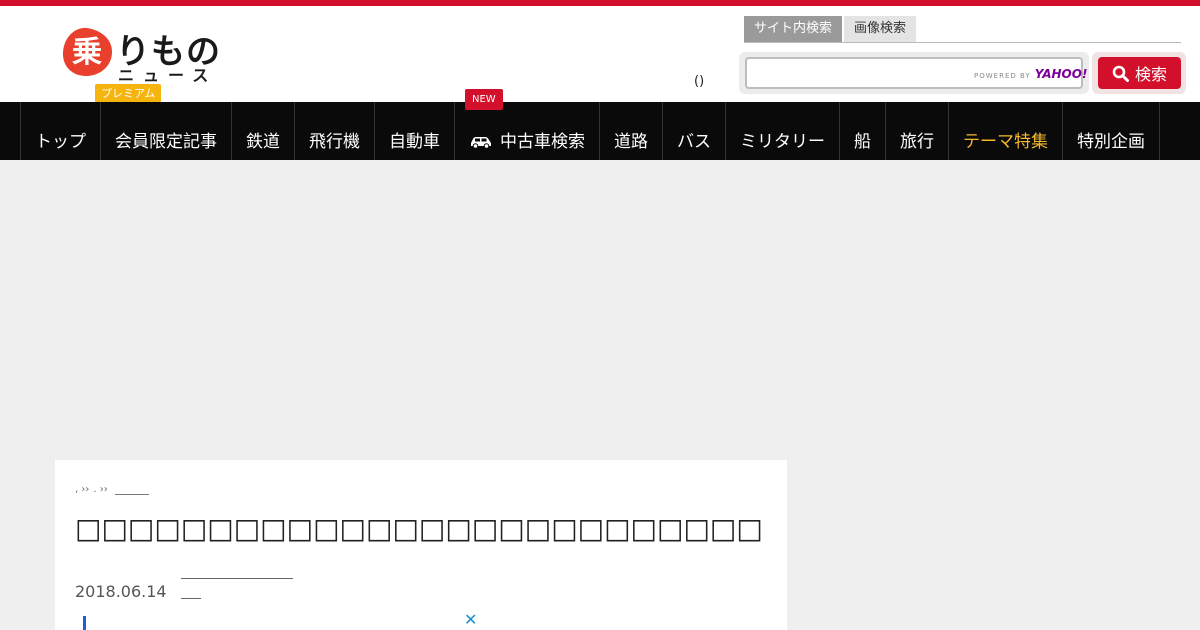 The height and width of the screenshot is (630, 1200). Describe the element at coordinates (100, 489) in the screenshot. I see `breadcrumb-item: . ››` at that location.